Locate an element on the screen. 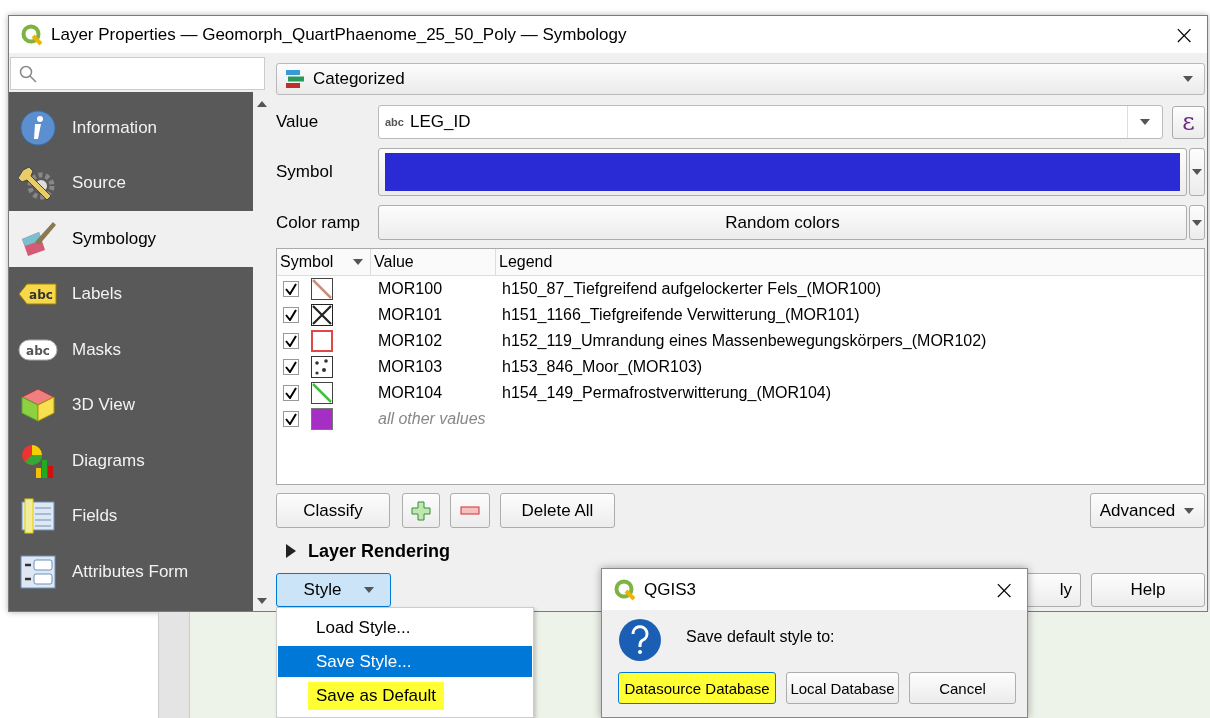  color-ramp-button: Random colors is located at coordinates (782, 222).